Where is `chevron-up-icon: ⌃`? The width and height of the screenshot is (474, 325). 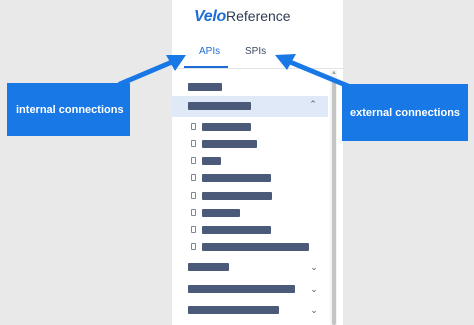
chevron-up-icon: ⌃ is located at coordinates (313, 104).